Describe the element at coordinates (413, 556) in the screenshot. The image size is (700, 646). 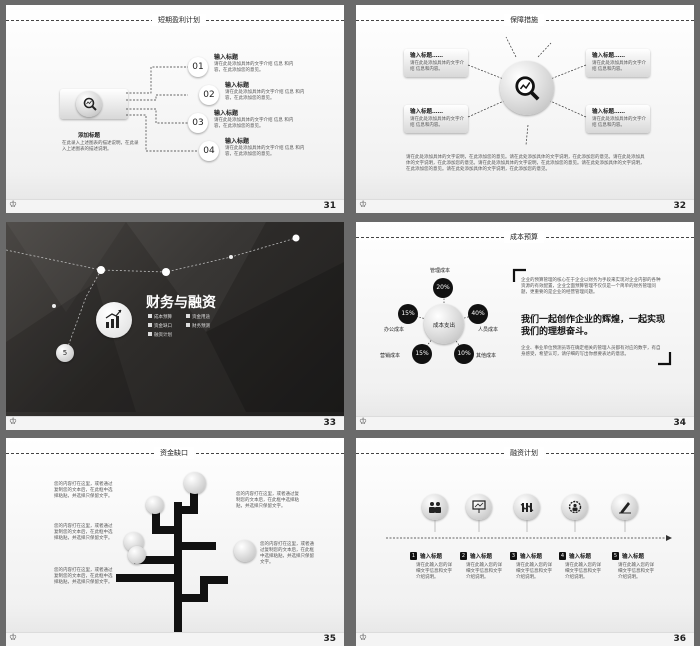
I see `step-number: 1` at that location.